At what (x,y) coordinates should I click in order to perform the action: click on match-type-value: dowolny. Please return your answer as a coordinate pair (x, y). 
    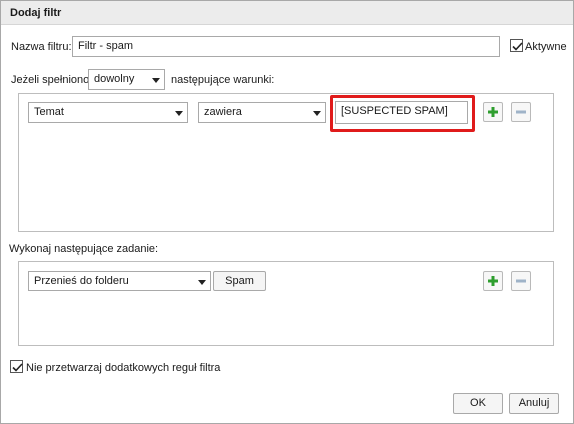
    Looking at the image, I should click on (114, 79).